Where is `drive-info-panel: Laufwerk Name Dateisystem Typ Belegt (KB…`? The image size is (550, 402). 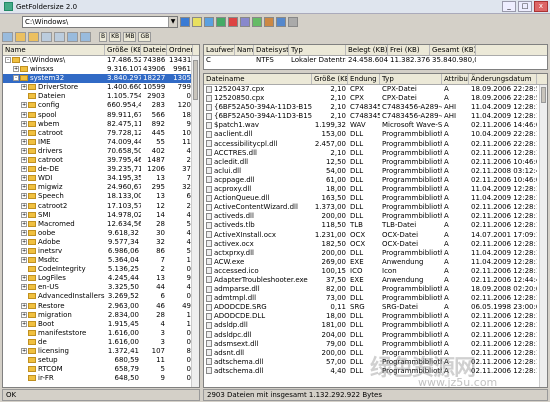
drive-info-panel: Laufwerk Name Dateisystem Typ Belegt (KB… is located at coordinates (375, 57).